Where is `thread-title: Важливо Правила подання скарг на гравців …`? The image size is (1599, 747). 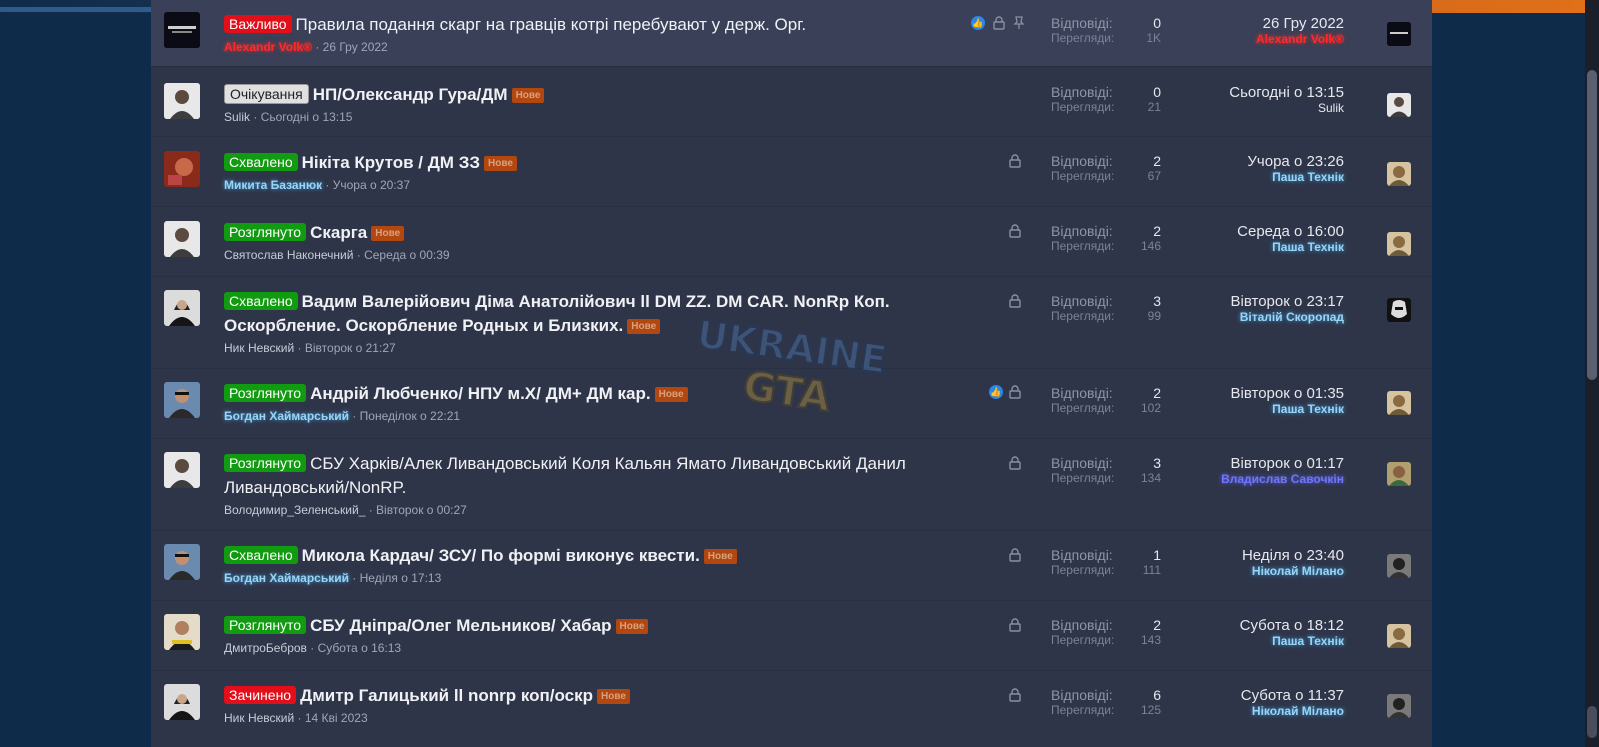
thread-title: Важливо Правила подання скарг на гравців … is located at coordinates (589, 25).